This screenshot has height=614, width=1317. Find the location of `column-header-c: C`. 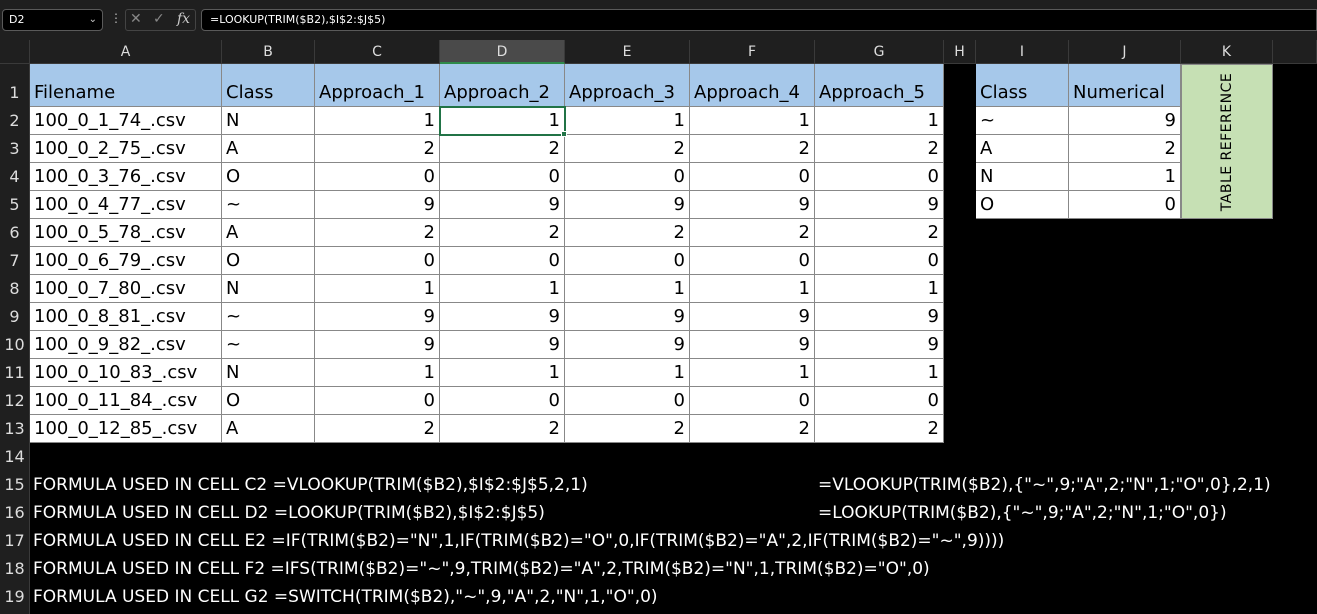

column-header-c: C is located at coordinates (377, 52).